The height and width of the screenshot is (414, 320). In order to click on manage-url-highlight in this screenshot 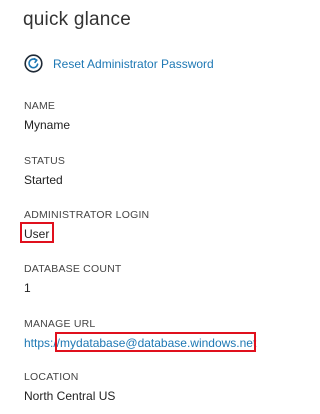, I will do `click(155, 342)`.